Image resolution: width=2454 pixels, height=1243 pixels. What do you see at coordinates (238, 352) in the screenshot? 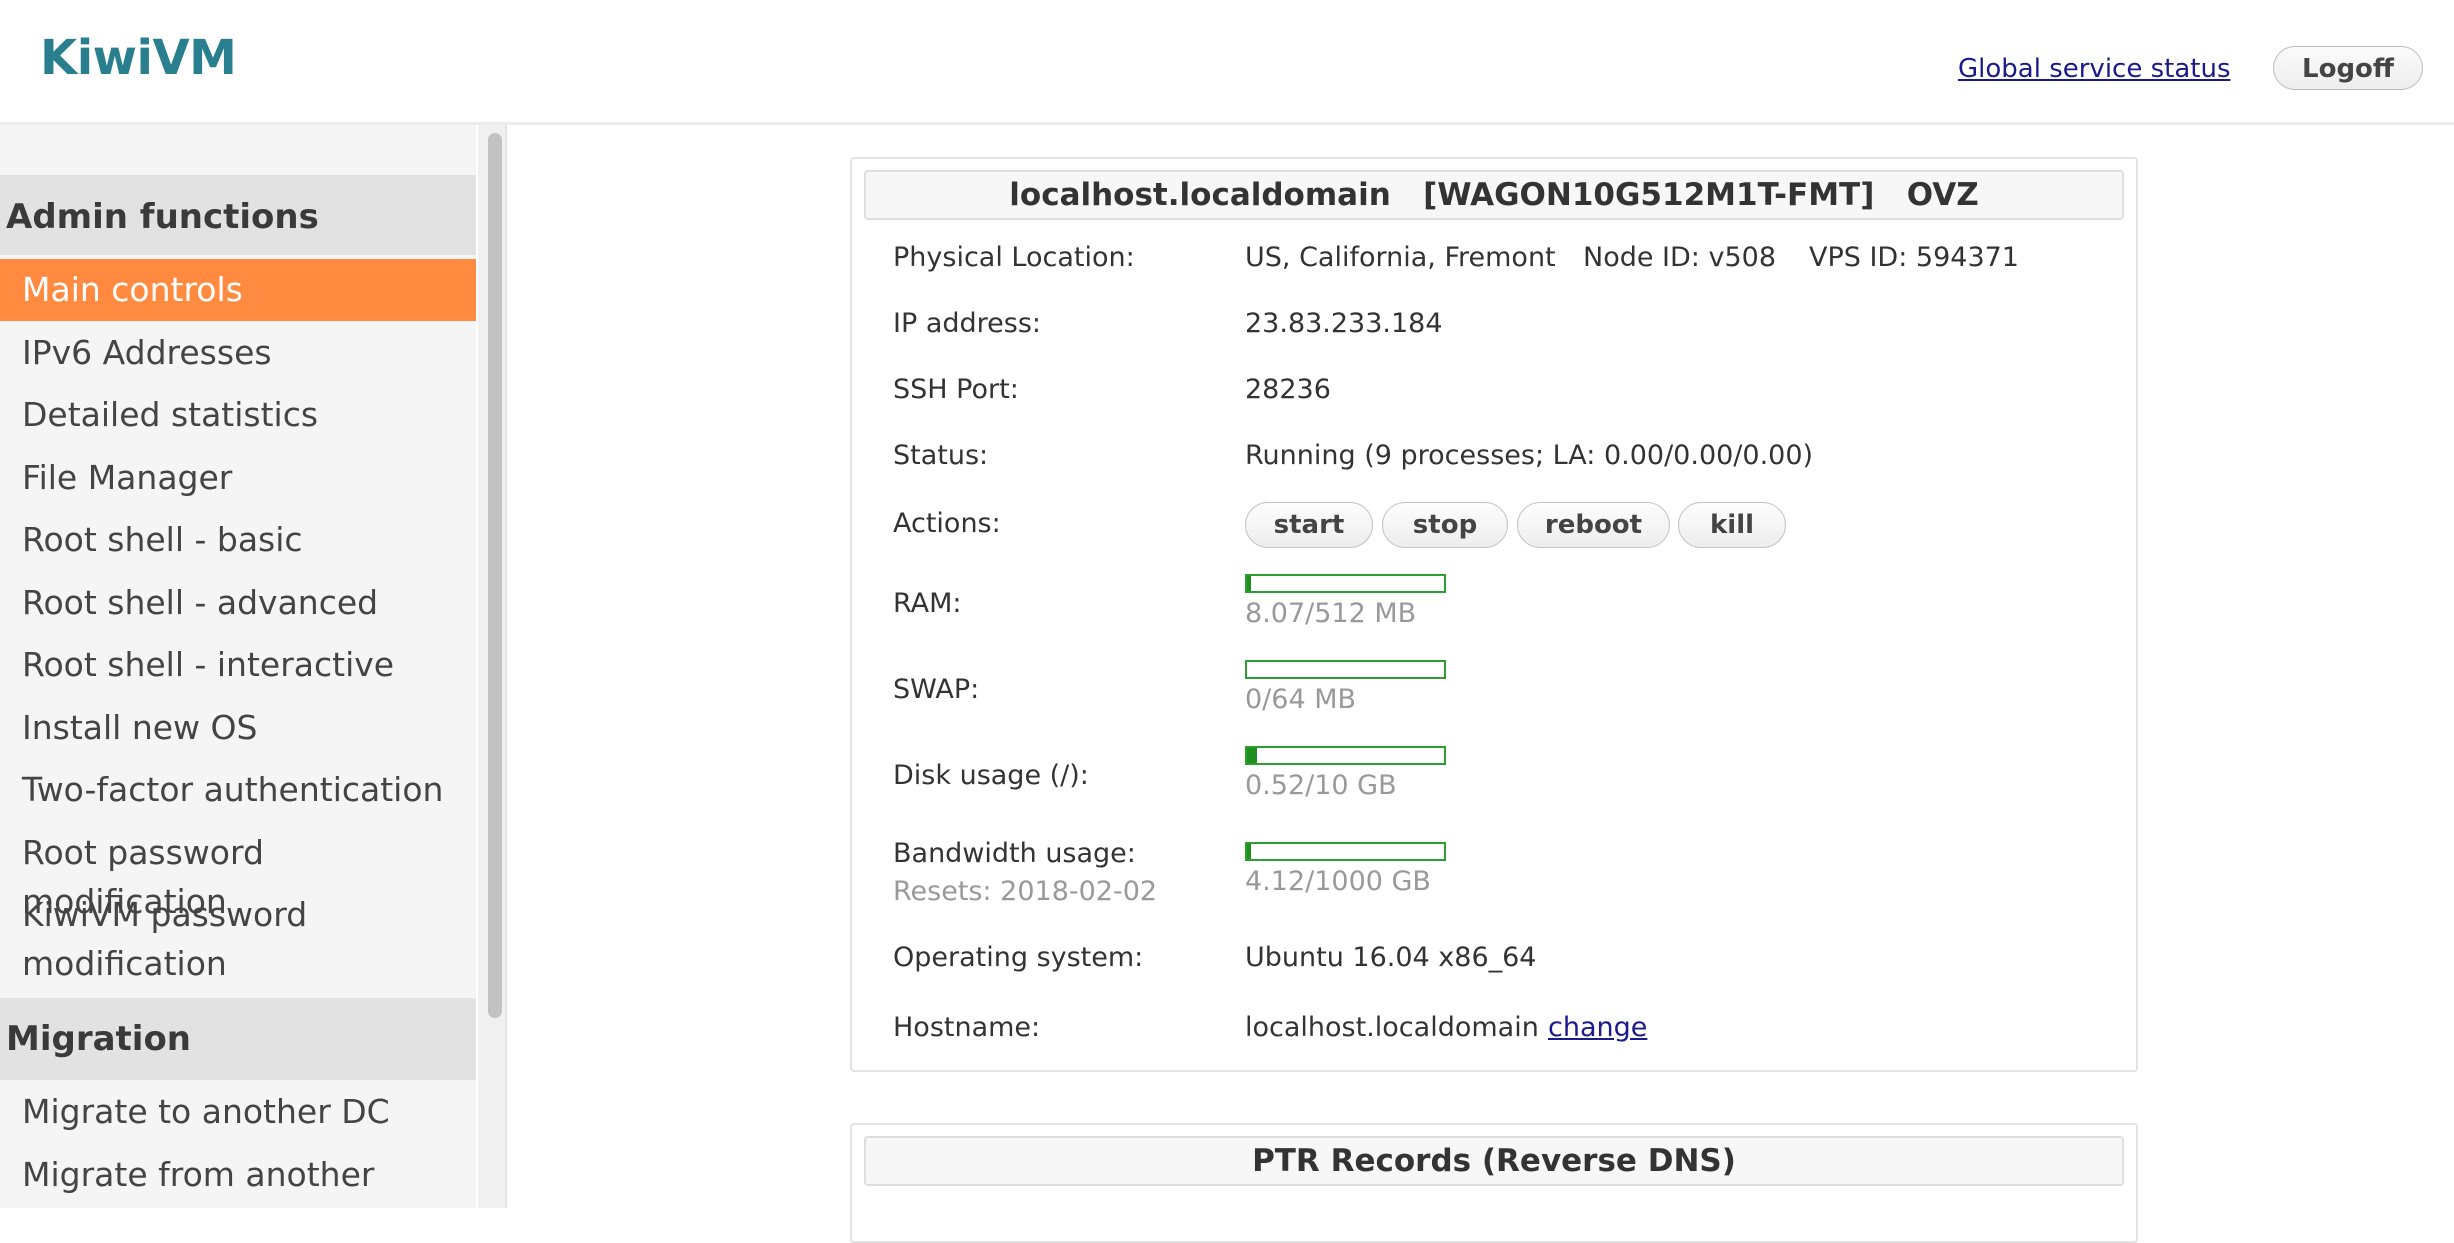
I see `sidebar-item-ipv6-addresses: IPv6 Addresses` at bounding box center [238, 352].